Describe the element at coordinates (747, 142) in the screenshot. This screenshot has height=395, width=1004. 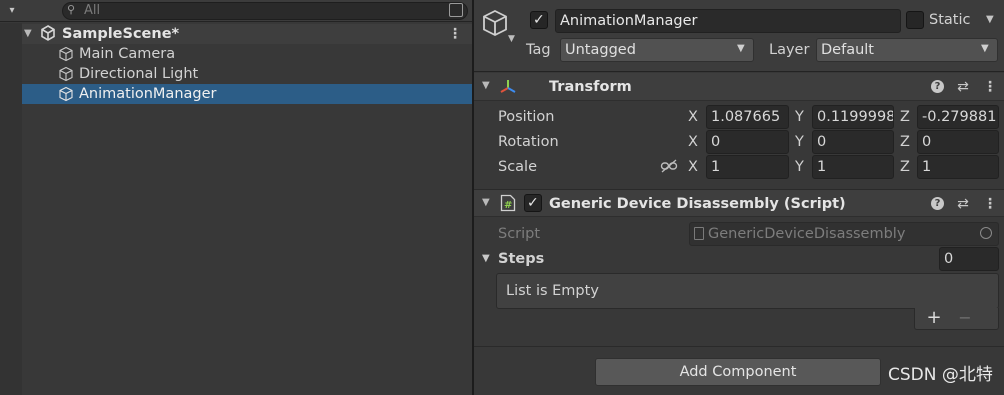
I see `rotation-x-field: 0` at that location.